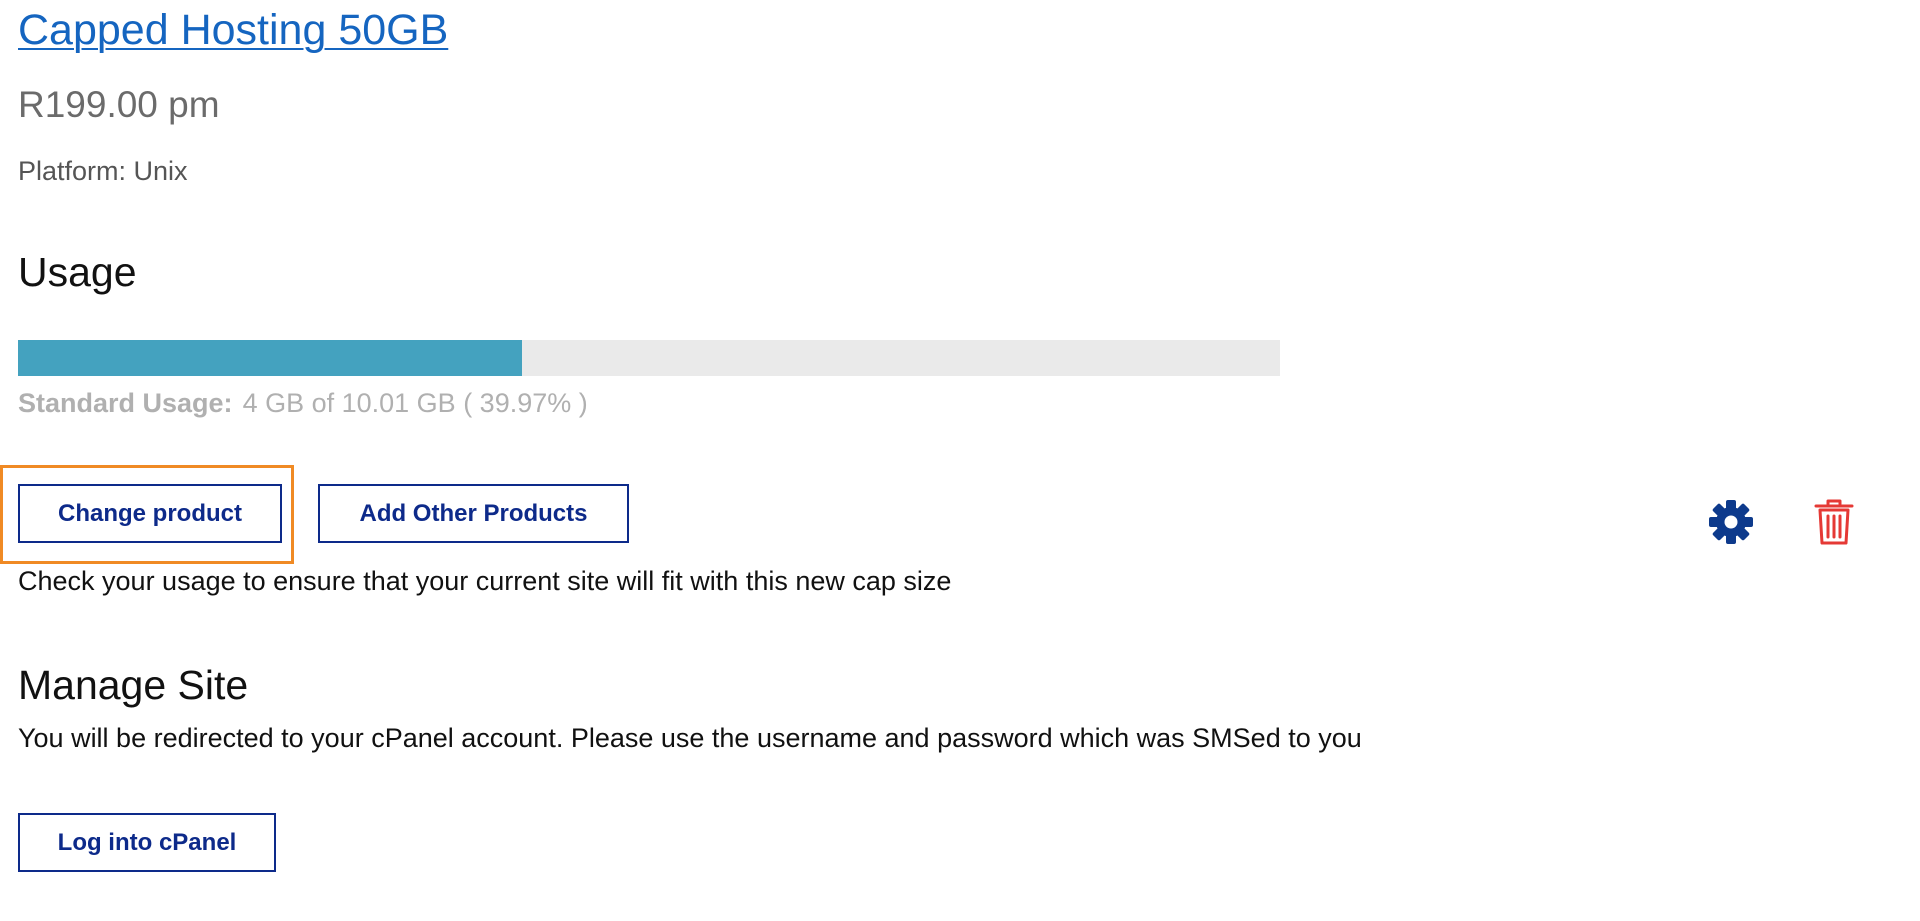  I want to click on usage-progress-bar, so click(649, 358).